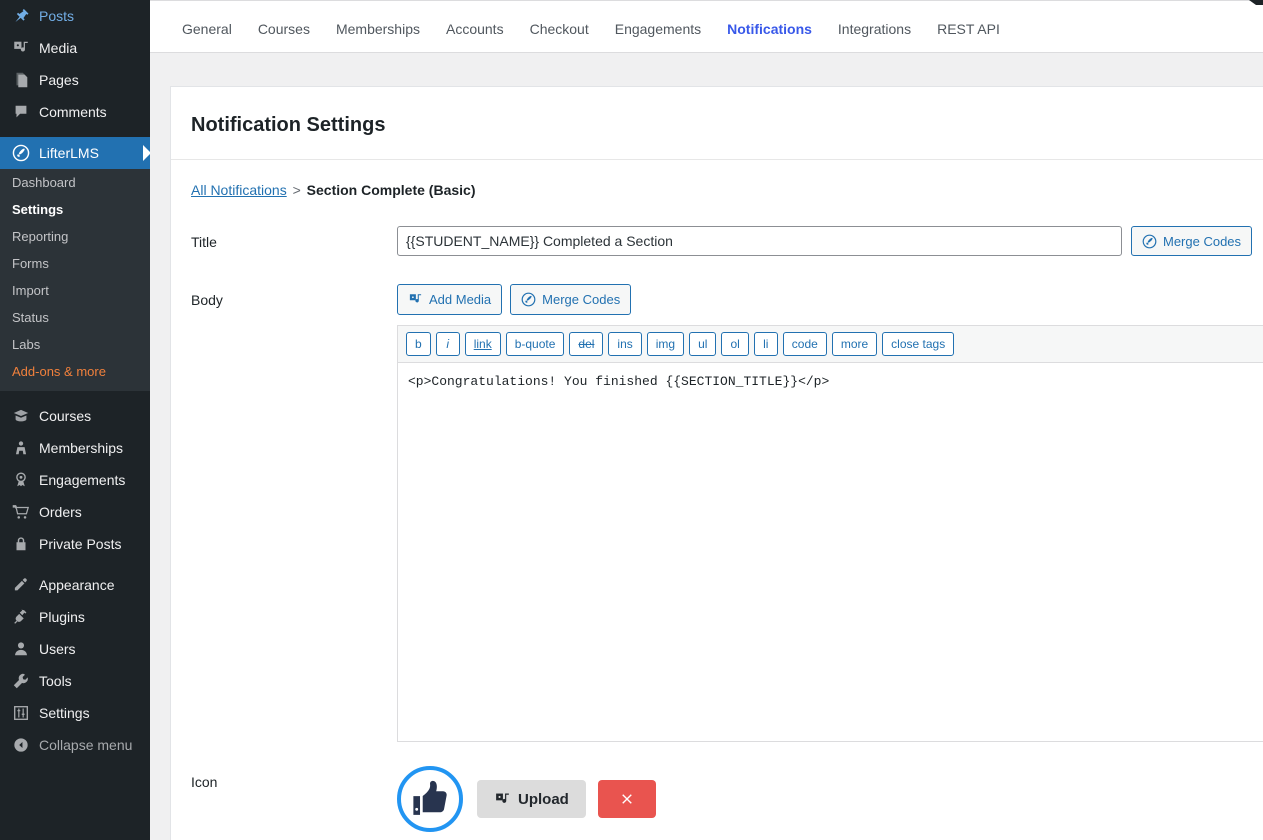 This screenshot has width=1263, height=840. What do you see at coordinates (80, 544) in the screenshot?
I see `sidebar-item-label: Private Posts` at bounding box center [80, 544].